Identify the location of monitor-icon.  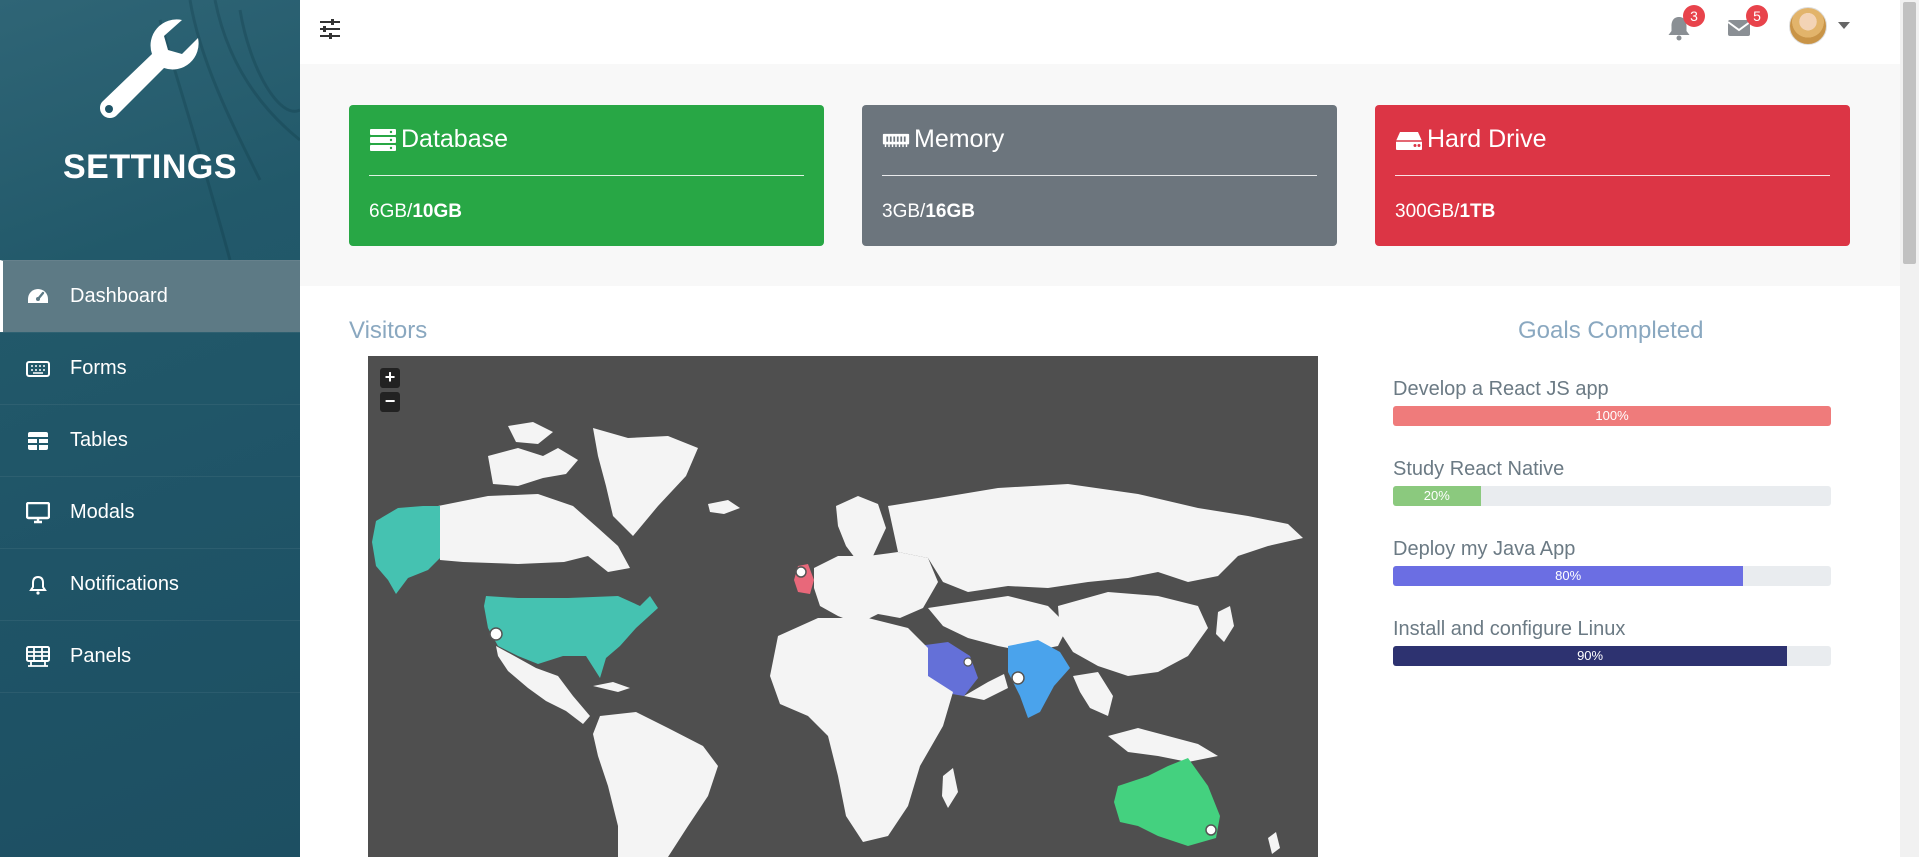
(38, 513).